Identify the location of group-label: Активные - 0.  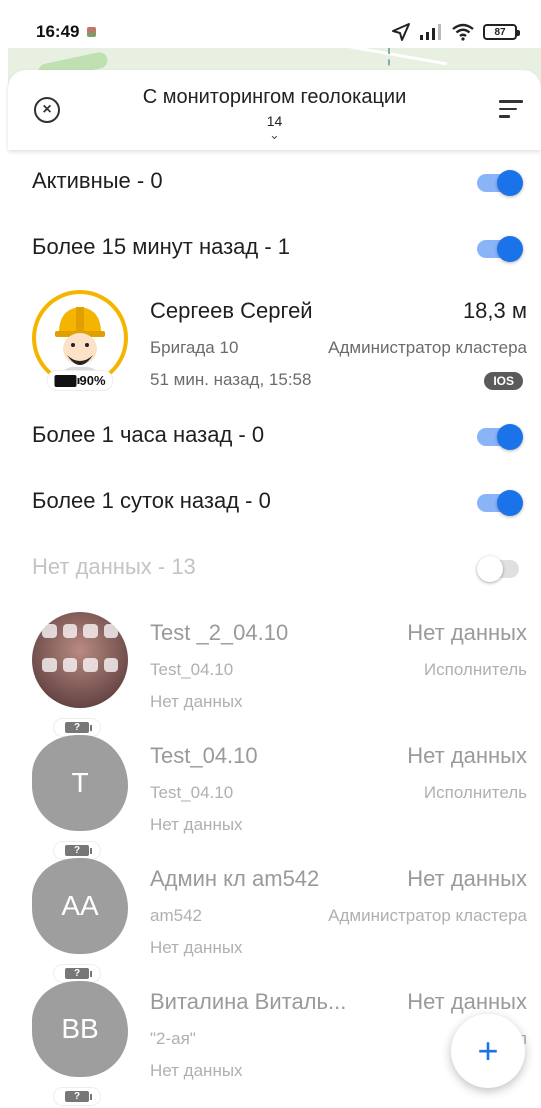
(97, 180).